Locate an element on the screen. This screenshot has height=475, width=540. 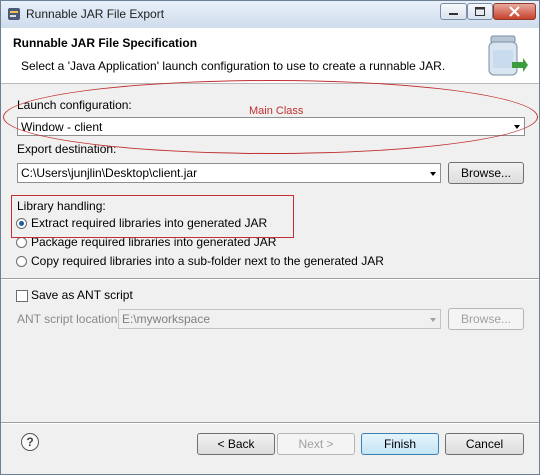
minimize-button is located at coordinates (453, 11).